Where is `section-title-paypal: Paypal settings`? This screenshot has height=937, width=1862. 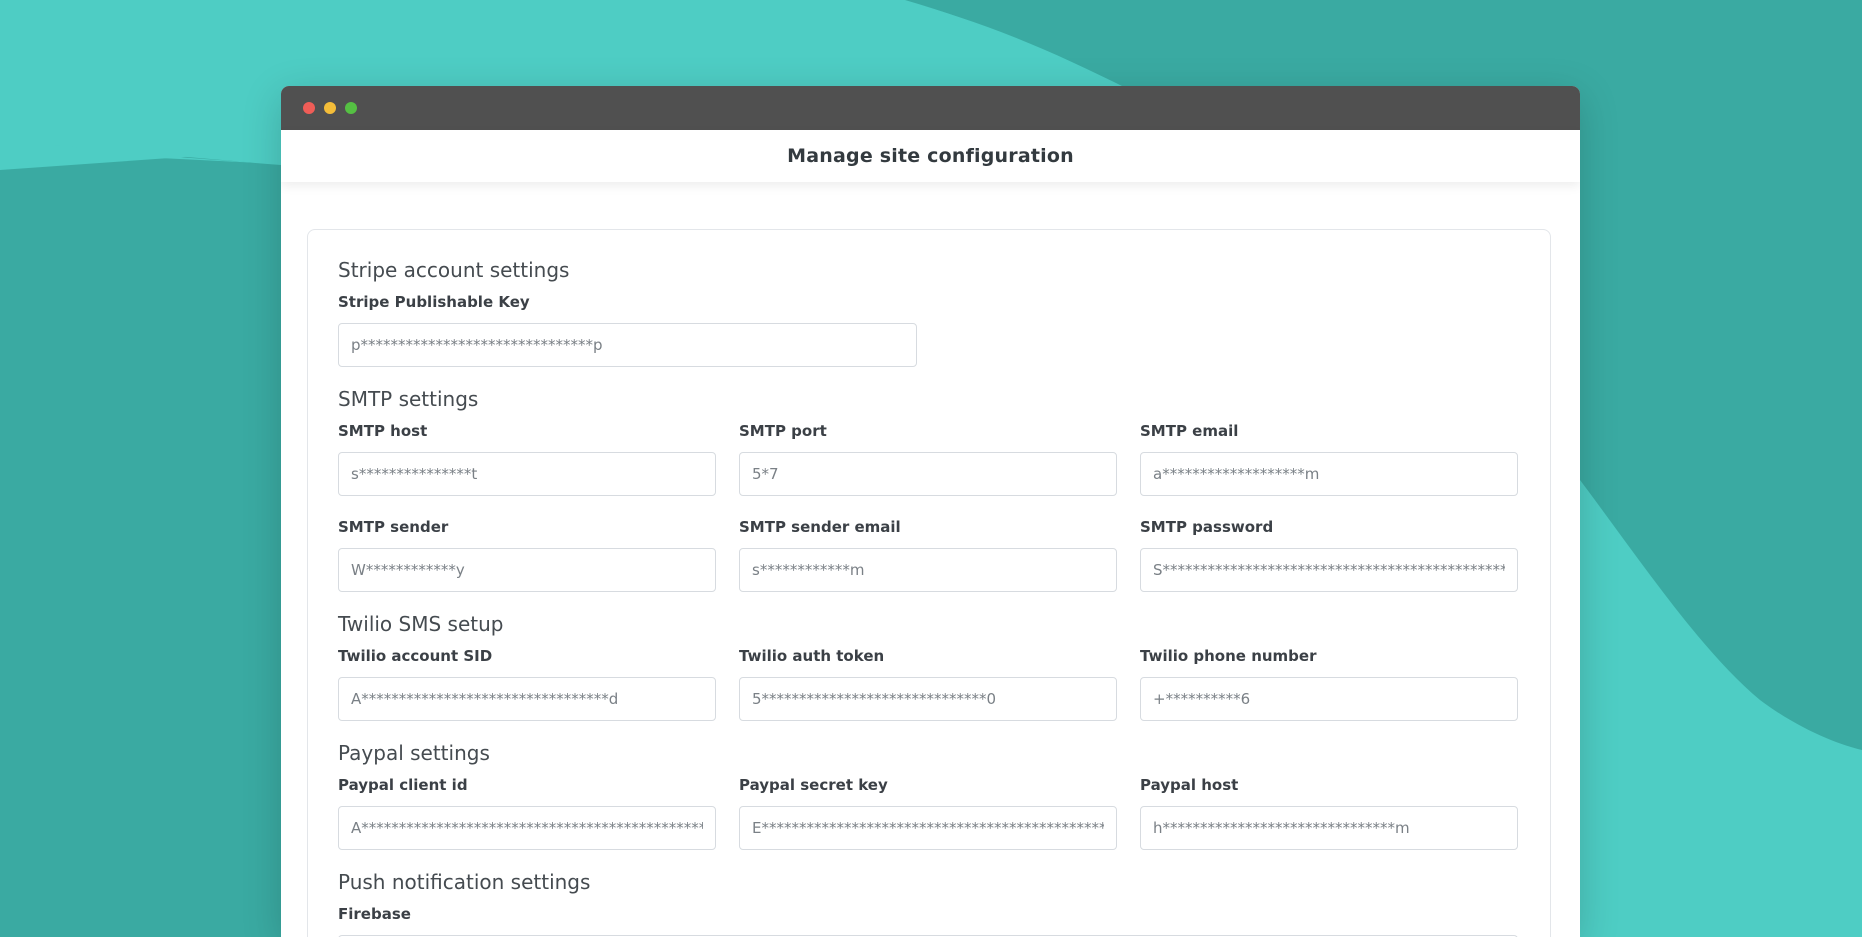 section-title-paypal: Paypal settings is located at coordinates (414, 753).